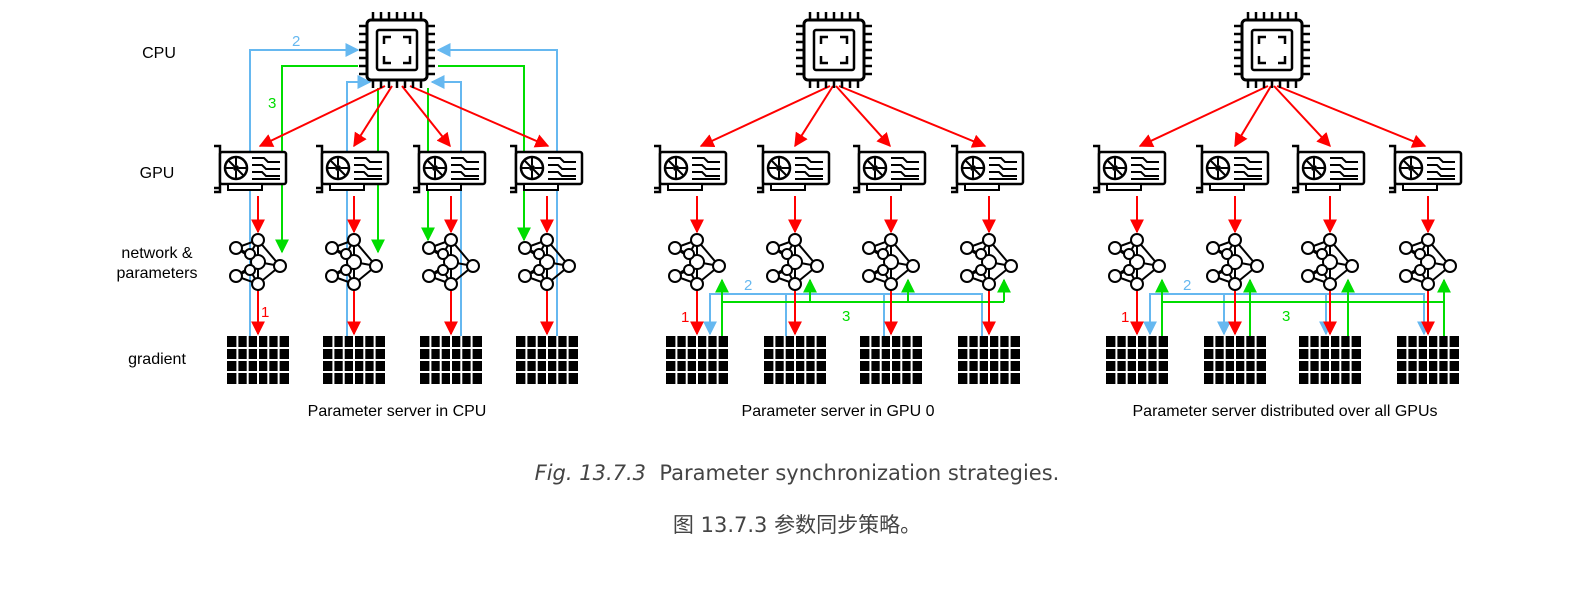 The width and height of the screenshot is (1594, 604). What do you see at coordinates (157, 273) in the screenshot?
I see `row-label-network-line2: parameters` at bounding box center [157, 273].